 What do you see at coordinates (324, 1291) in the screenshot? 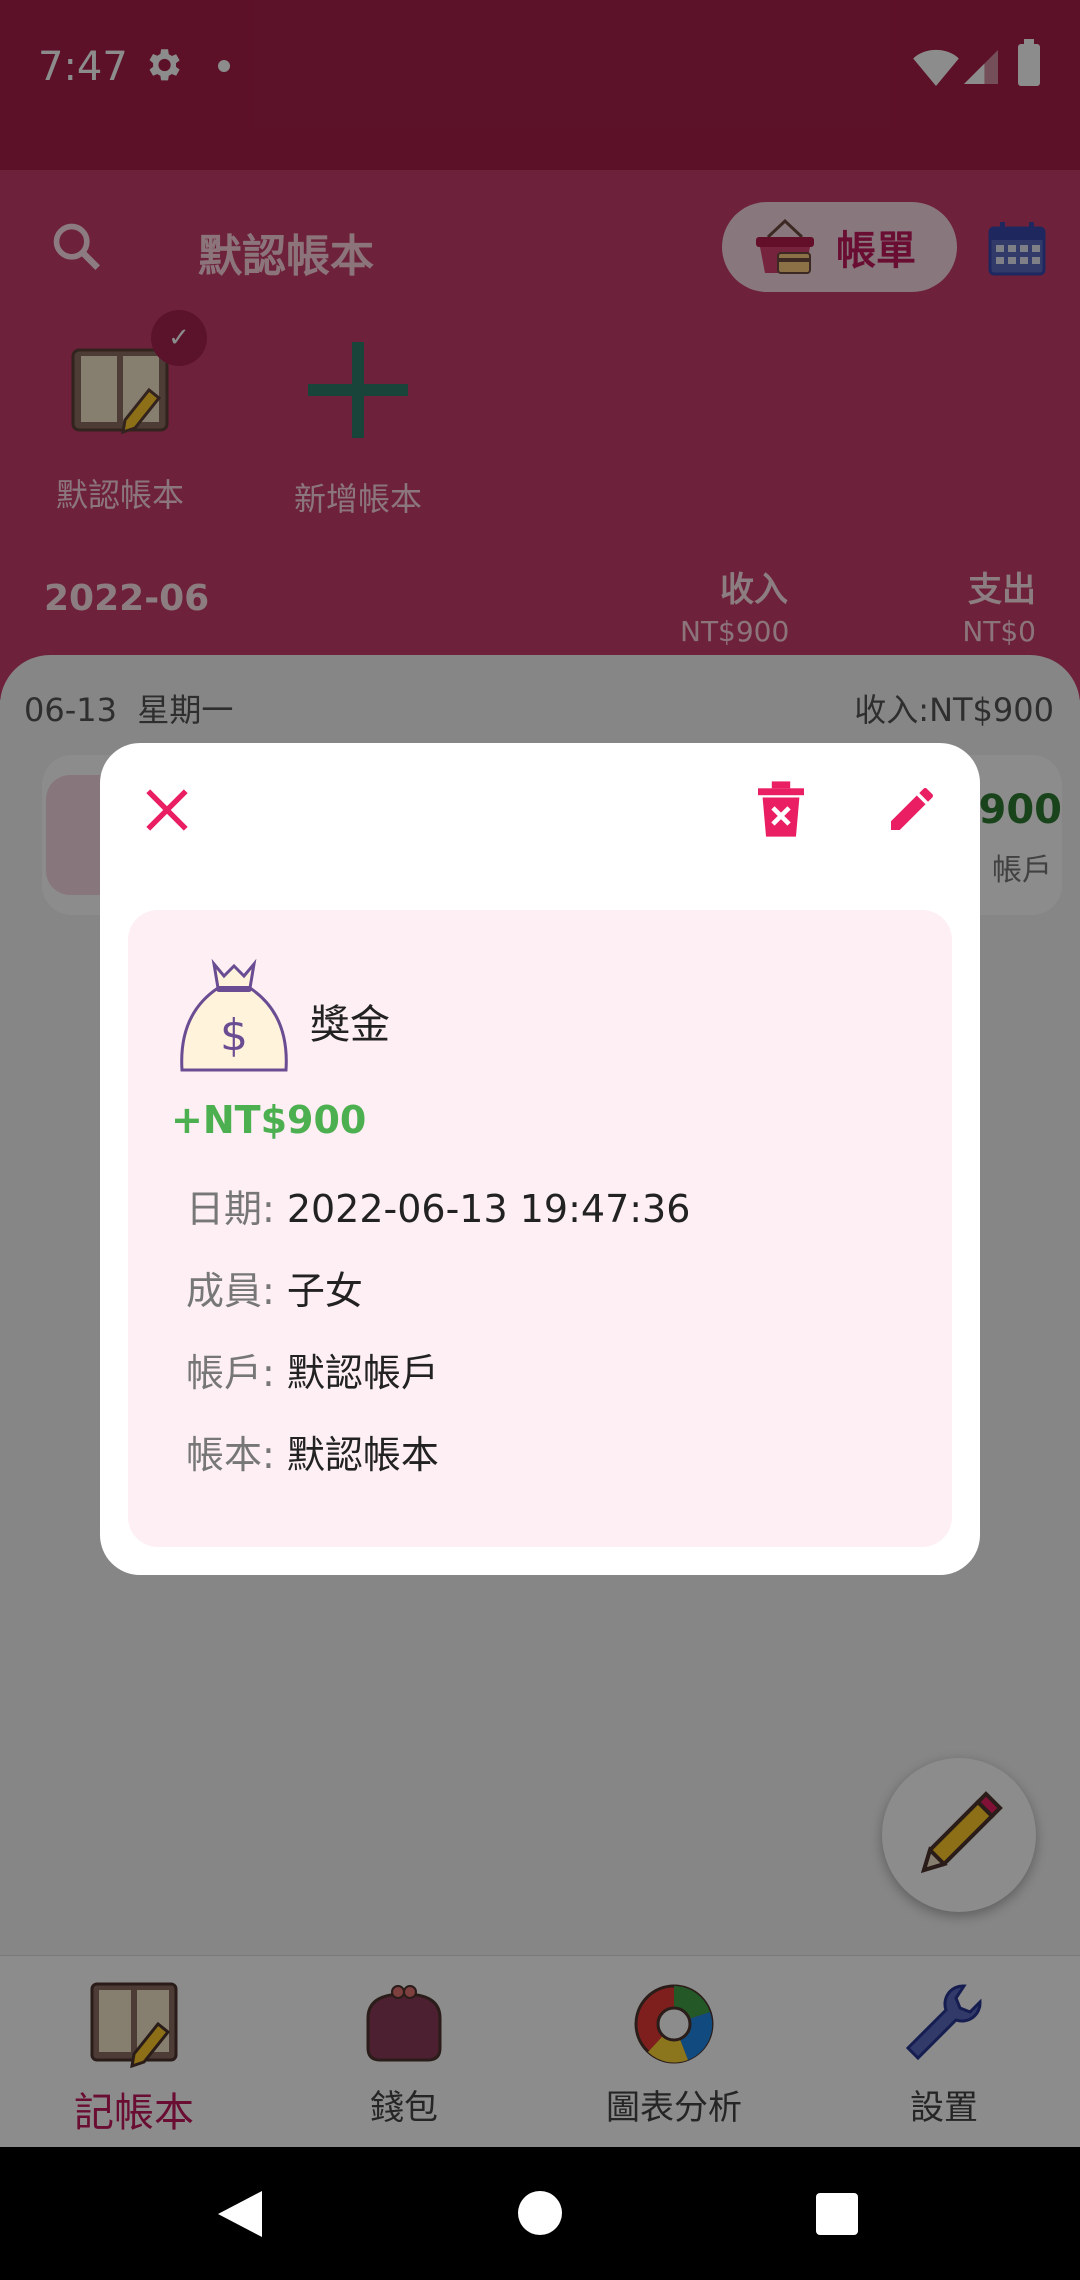
I see `detail-value: 子女` at bounding box center [324, 1291].